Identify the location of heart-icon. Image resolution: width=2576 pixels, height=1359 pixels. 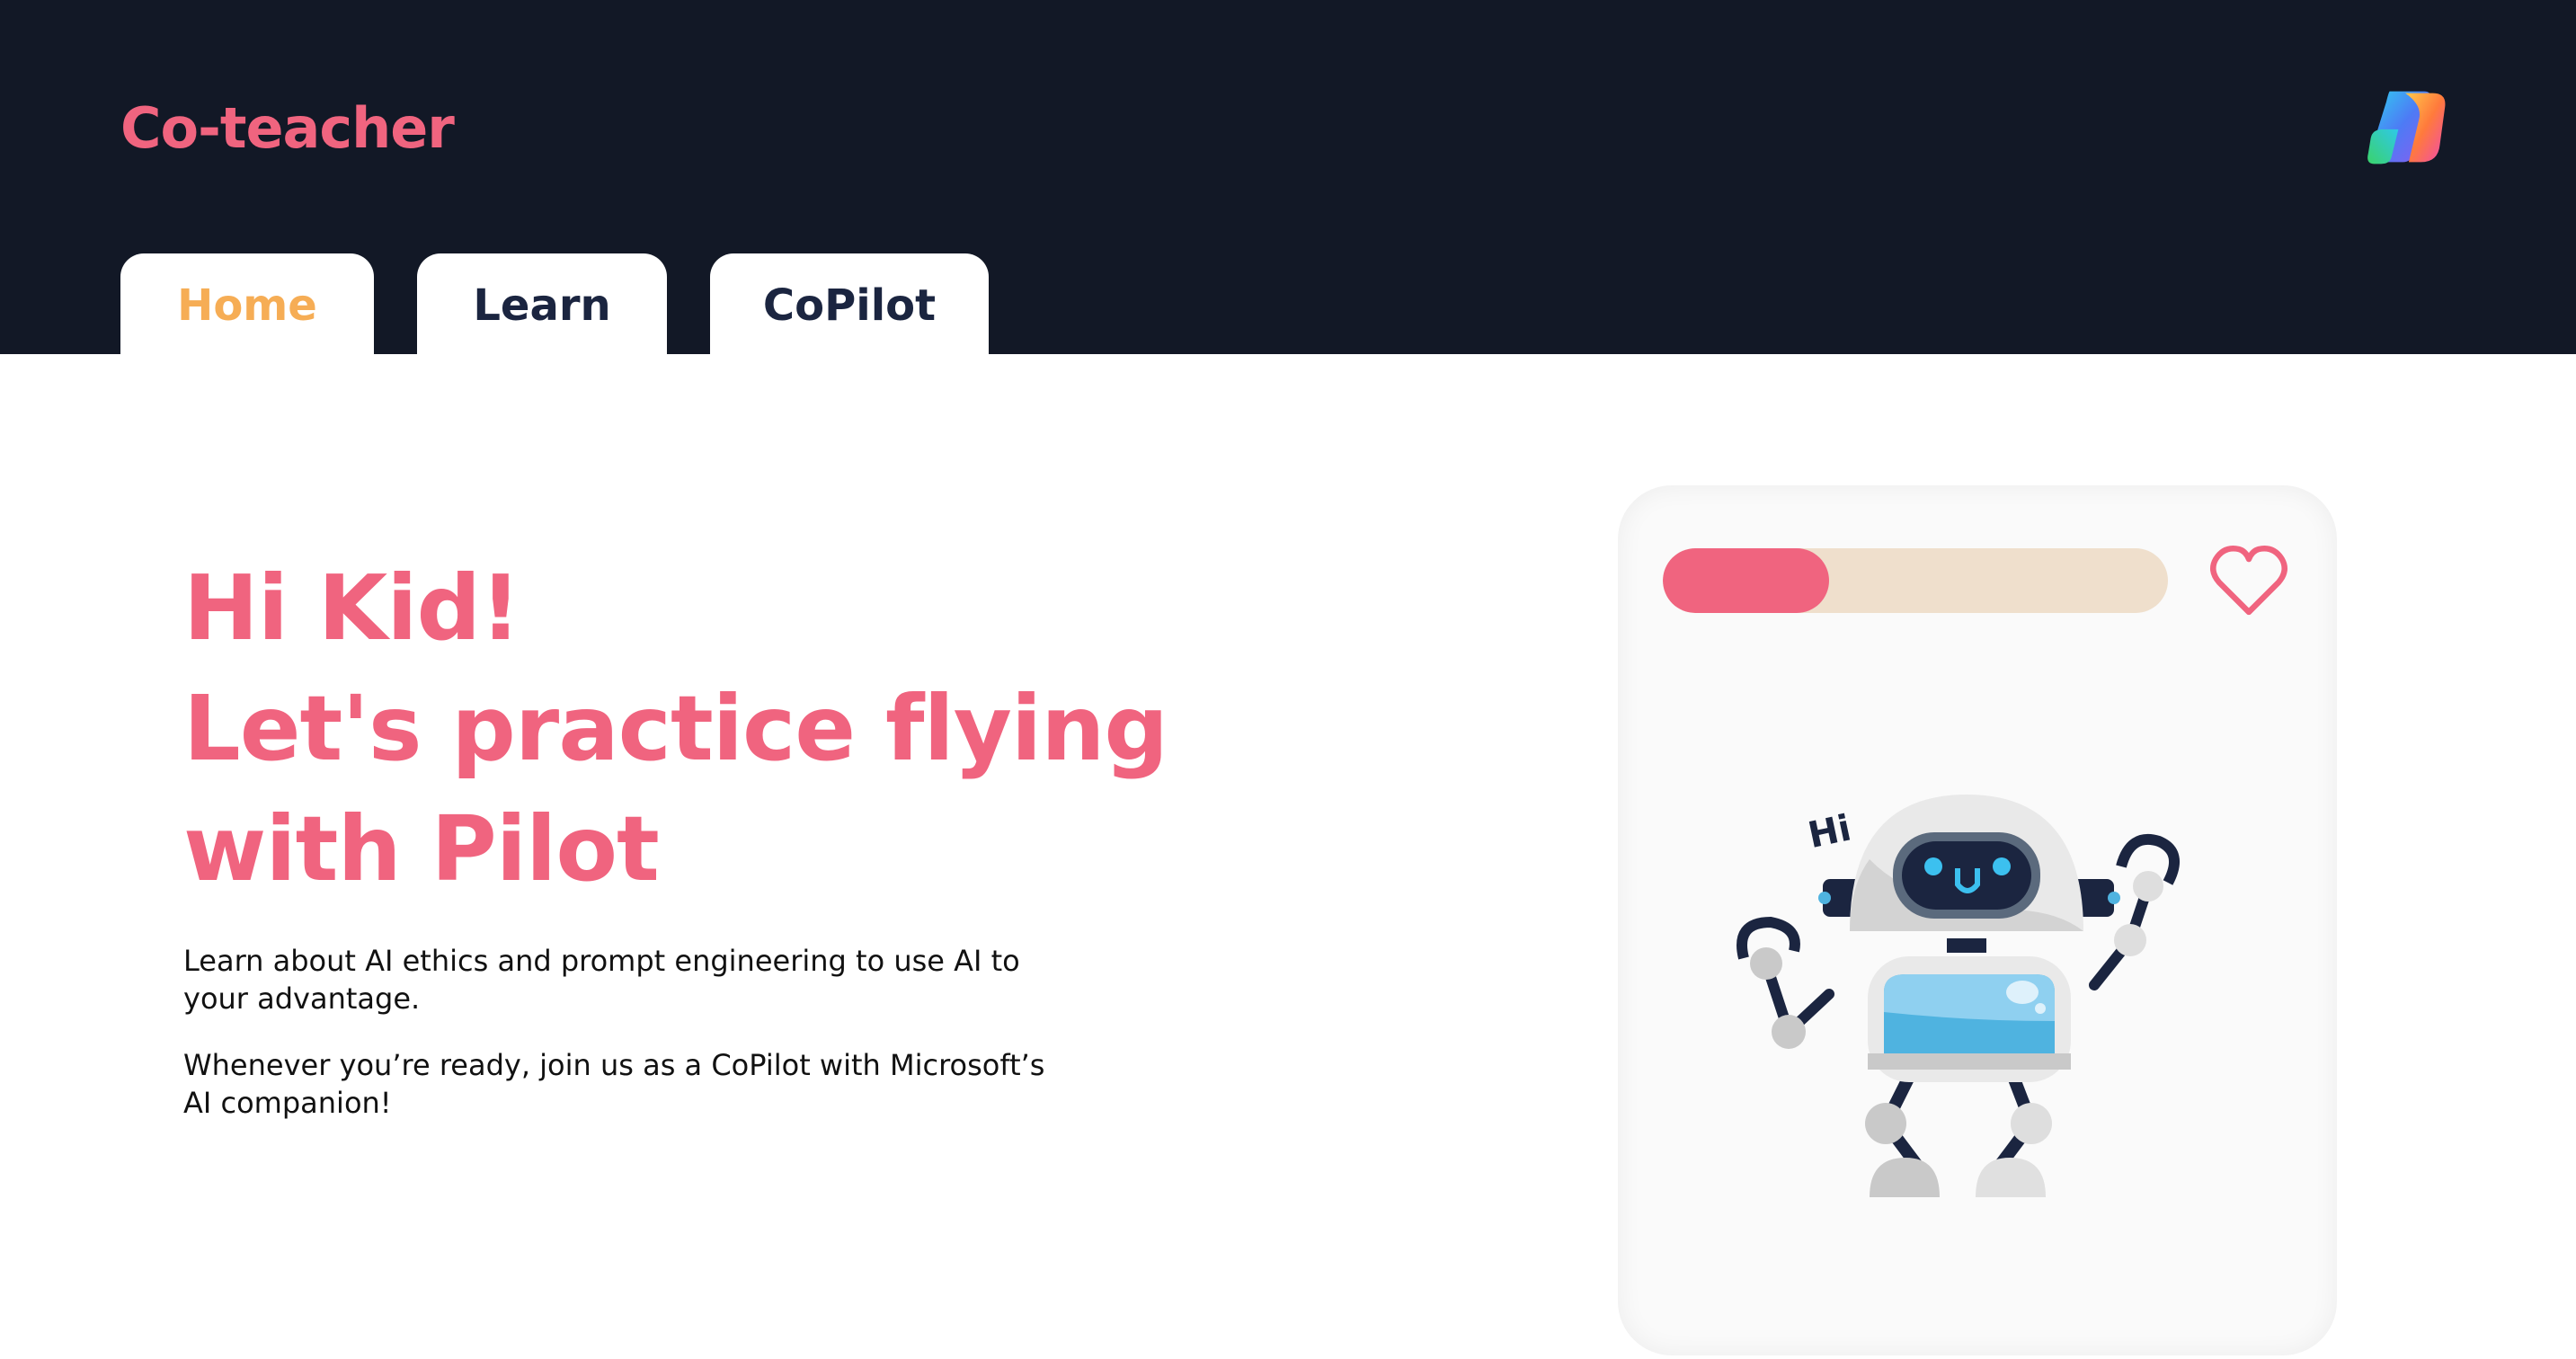
(2248, 580).